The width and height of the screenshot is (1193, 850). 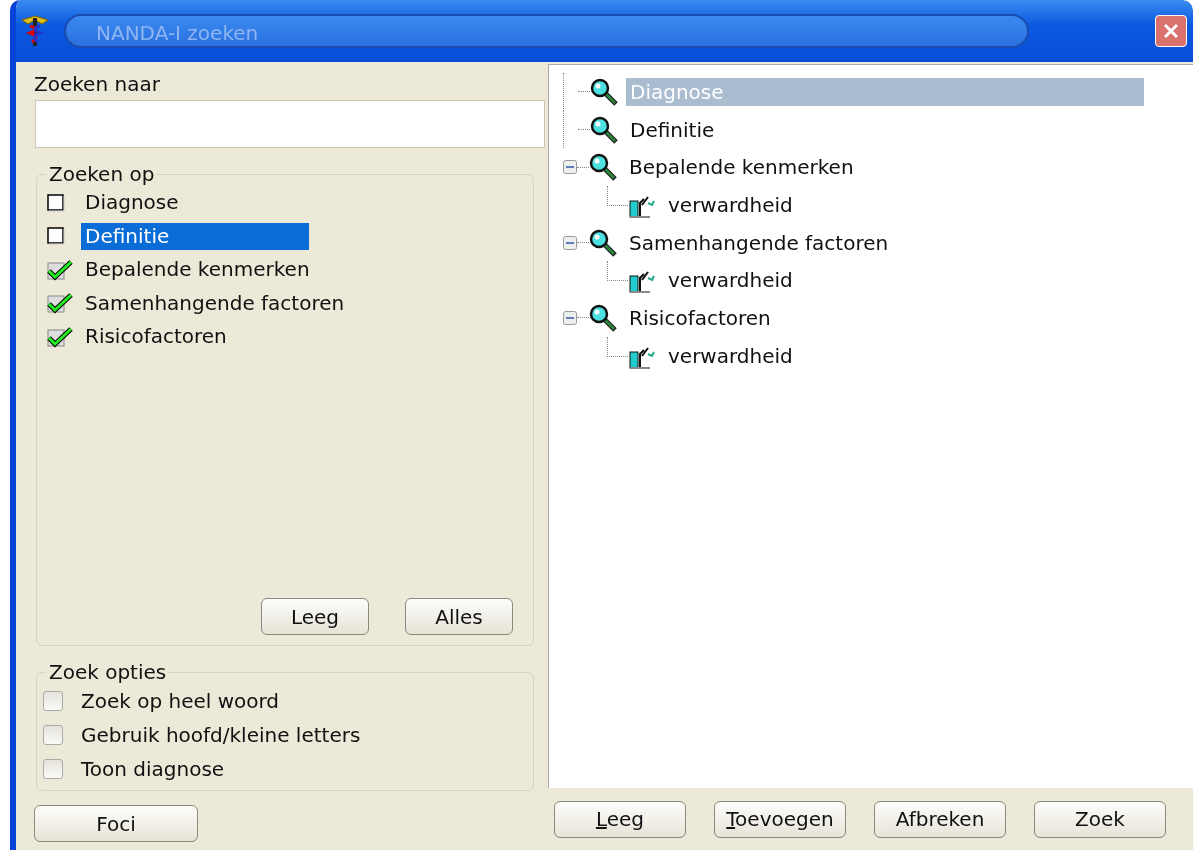 What do you see at coordinates (35, 31) in the screenshot?
I see `caduceus-icon` at bounding box center [35, 31].